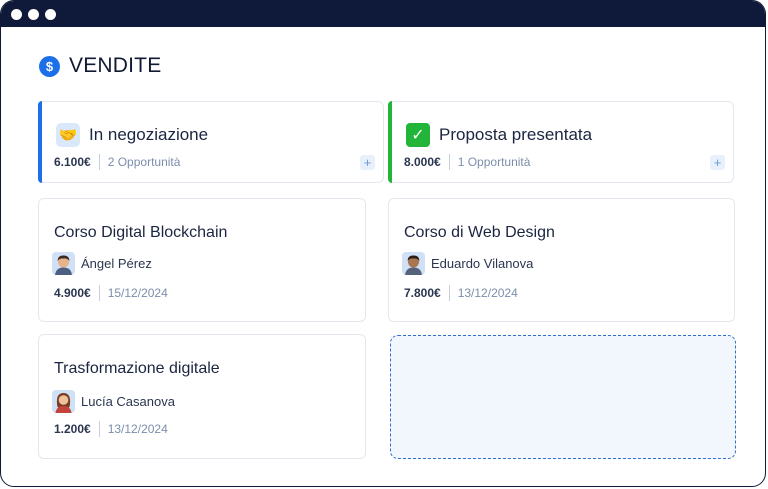 The image size is (768, 489). Describe the element at coordinates (72, 293) in the screenshot. I see `deal-amount: 4.900€` at that location.